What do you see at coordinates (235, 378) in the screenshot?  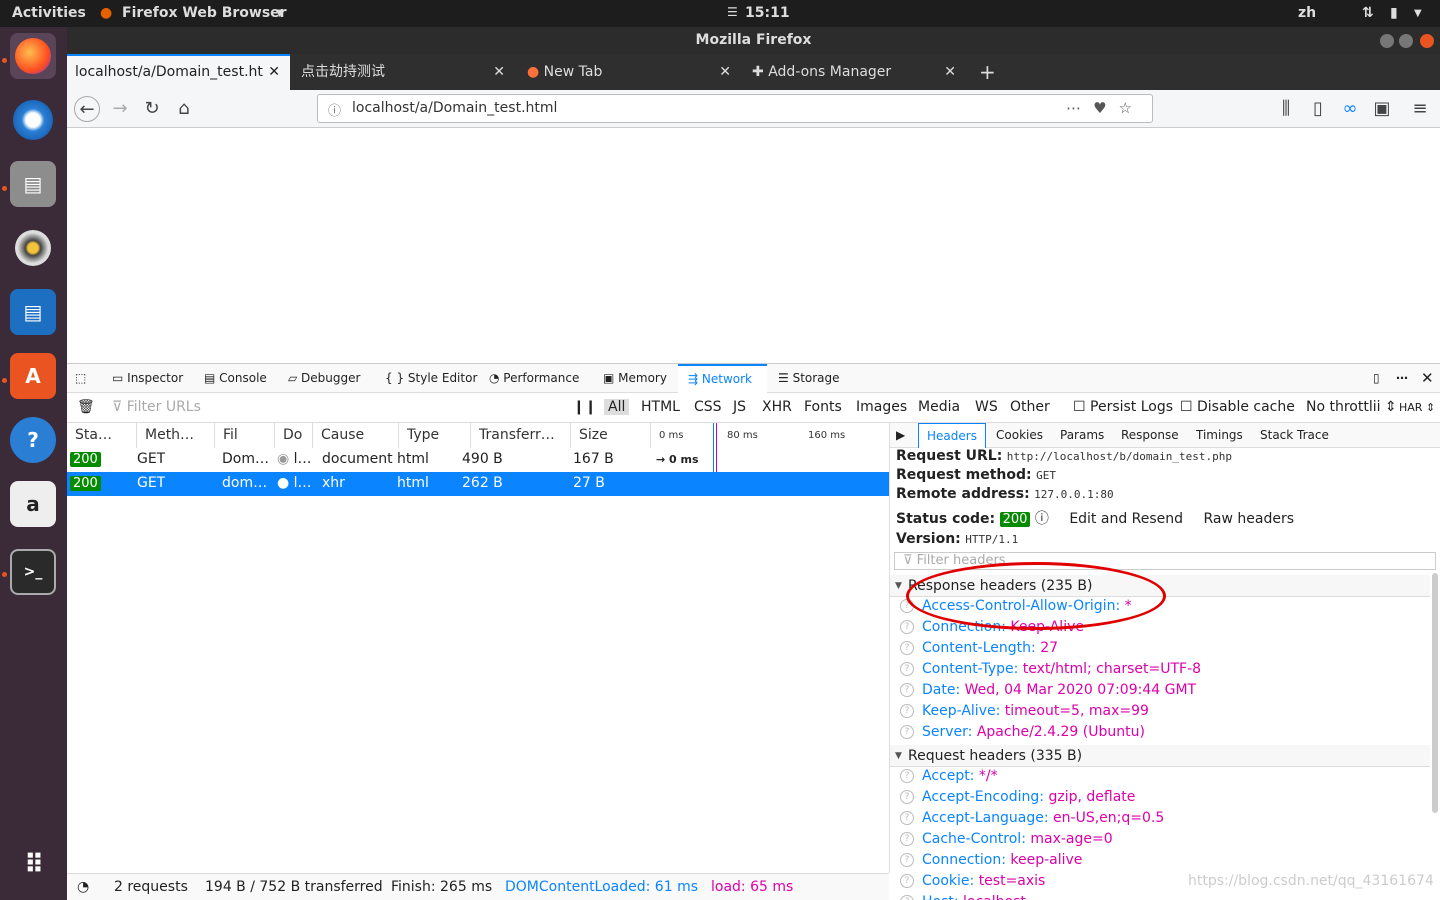 I see `tab-console: ▤ Console` at bounding box center [235, 378].